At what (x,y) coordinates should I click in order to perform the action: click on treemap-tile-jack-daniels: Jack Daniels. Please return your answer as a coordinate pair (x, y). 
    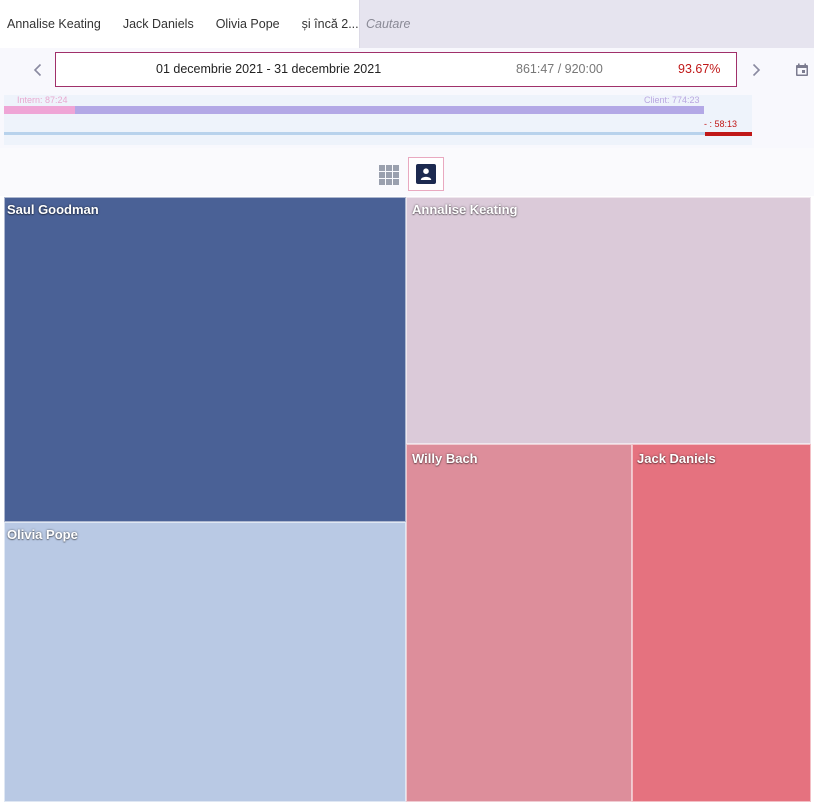
    Looking at the image, I should click on (721, 623).